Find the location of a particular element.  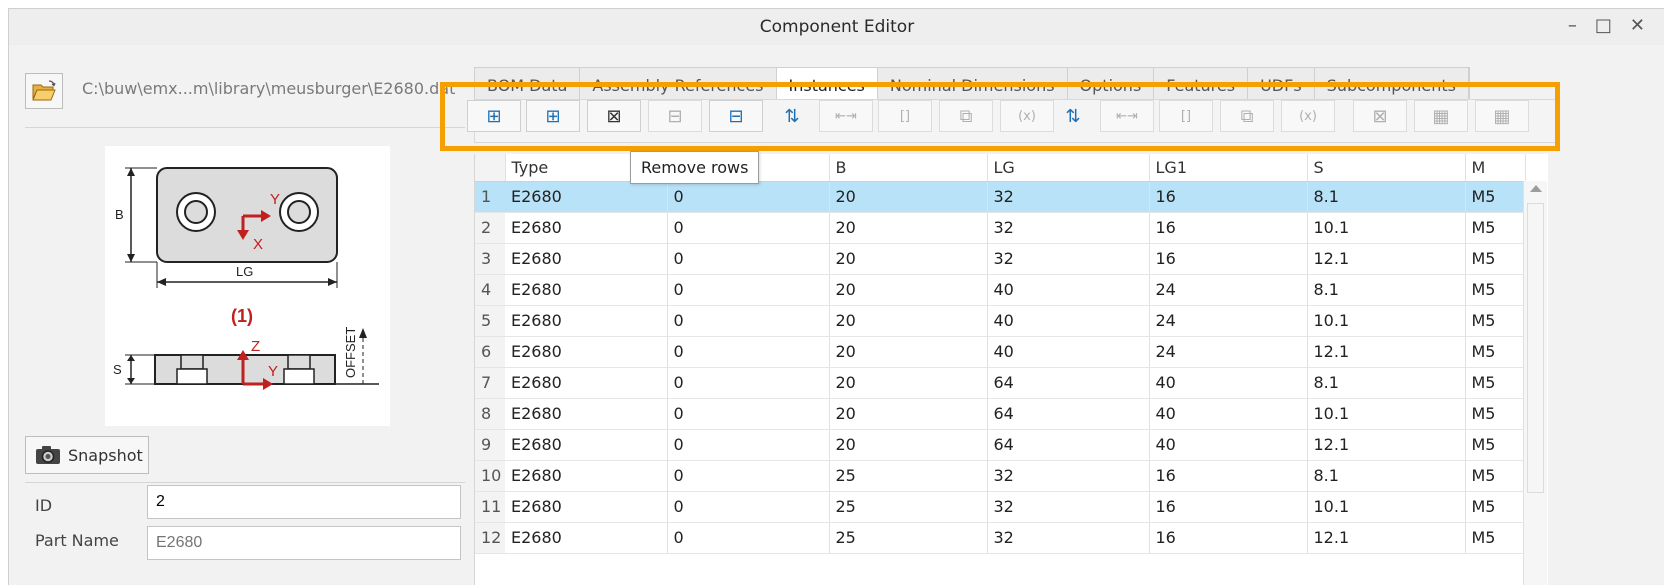

paste-row-button: ⊟ is located at coordinates (736, 116).